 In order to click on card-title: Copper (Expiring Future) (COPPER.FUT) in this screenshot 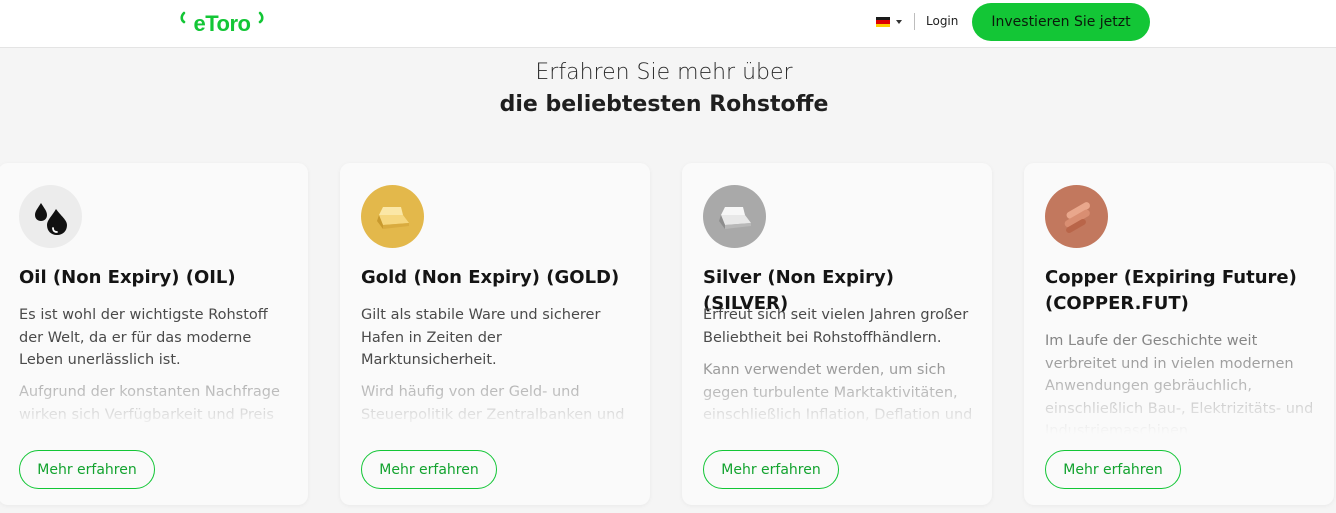, I will do `click(1171, 290)`.